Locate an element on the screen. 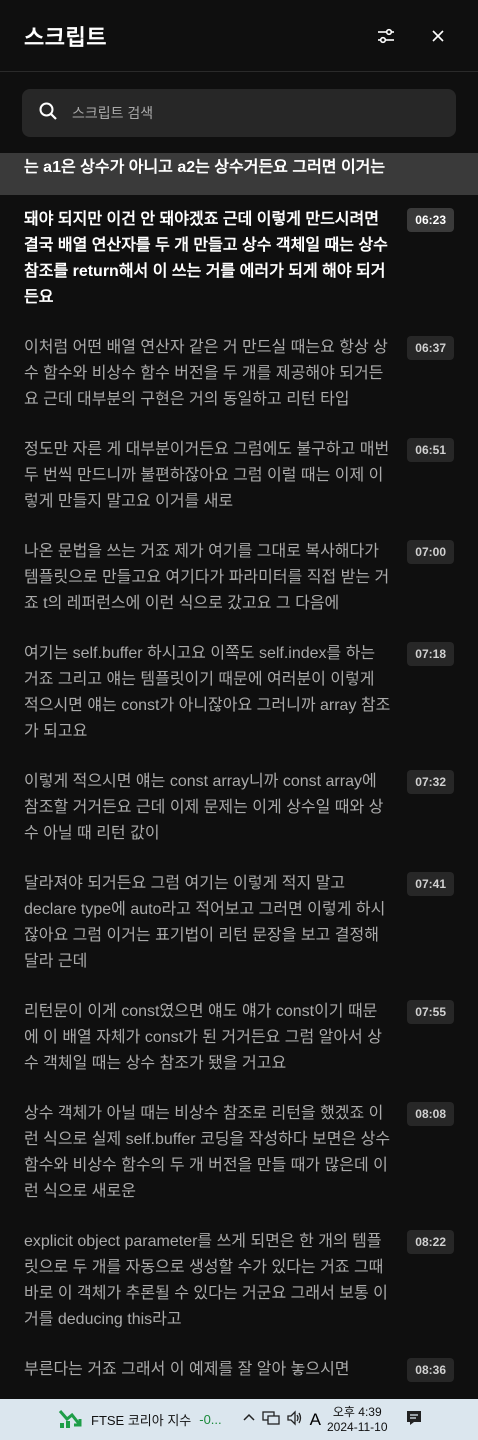 The height and width of the screenshot is (1440, 478). segment-timestamp: 07:41 is located at coordinates (430, 884).